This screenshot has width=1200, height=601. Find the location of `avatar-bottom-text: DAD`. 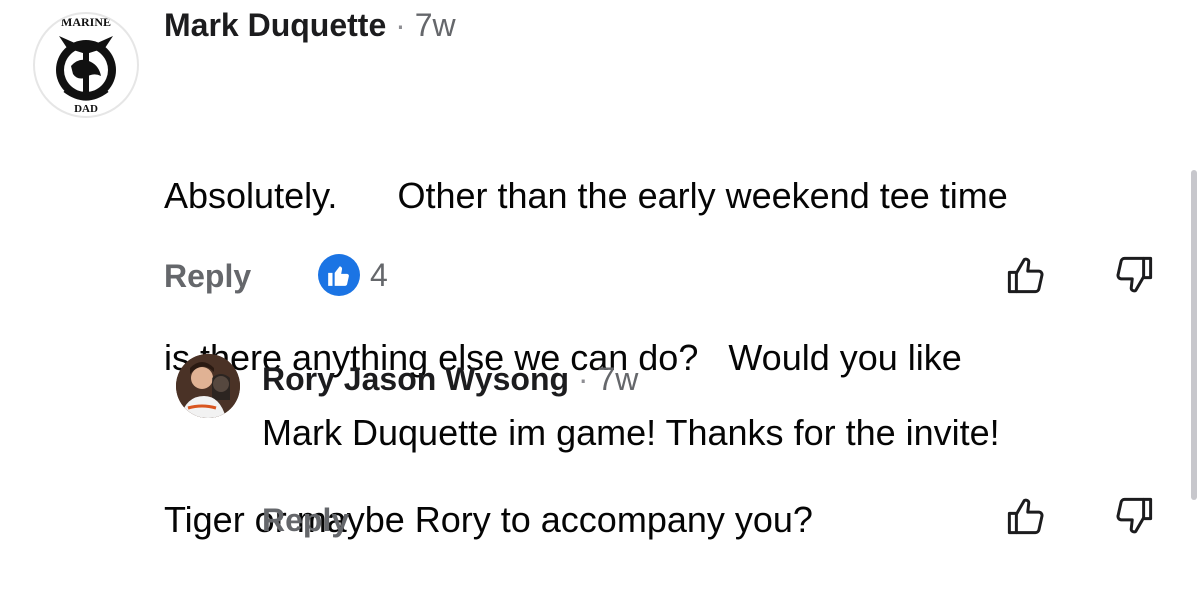

avatar-bottom-text: DAD is located at coordinates (86, 109).